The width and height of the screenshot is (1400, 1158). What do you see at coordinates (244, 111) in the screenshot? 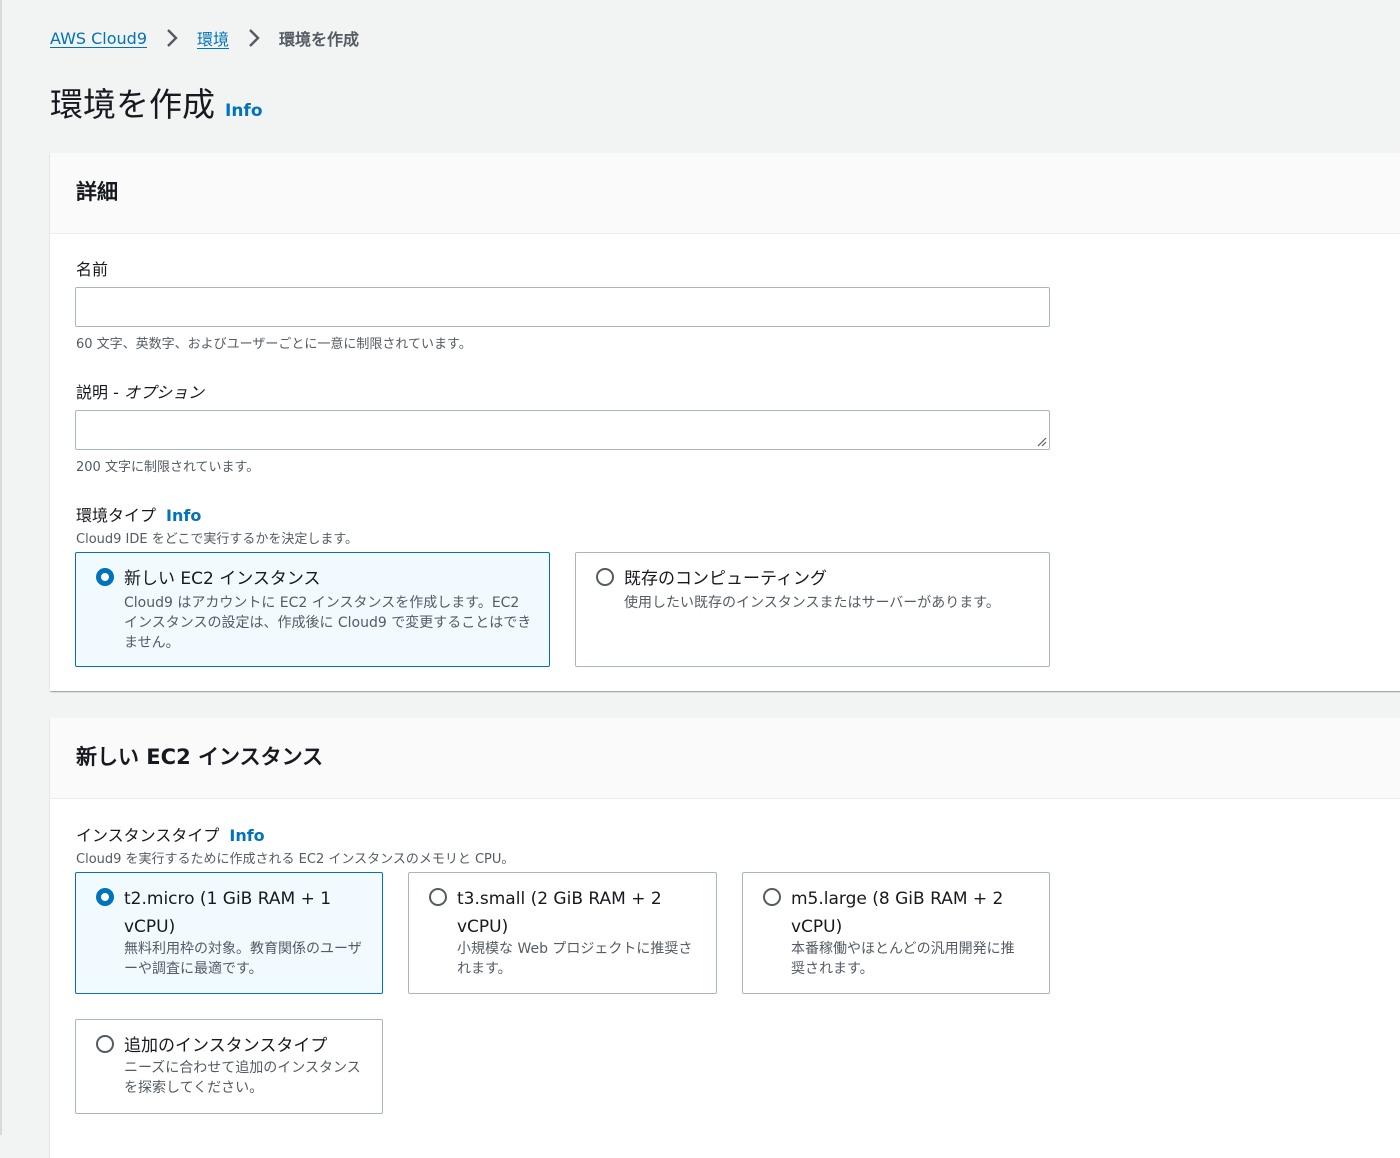
I see `page-info-link: Info` at bounding box center [244, 111].